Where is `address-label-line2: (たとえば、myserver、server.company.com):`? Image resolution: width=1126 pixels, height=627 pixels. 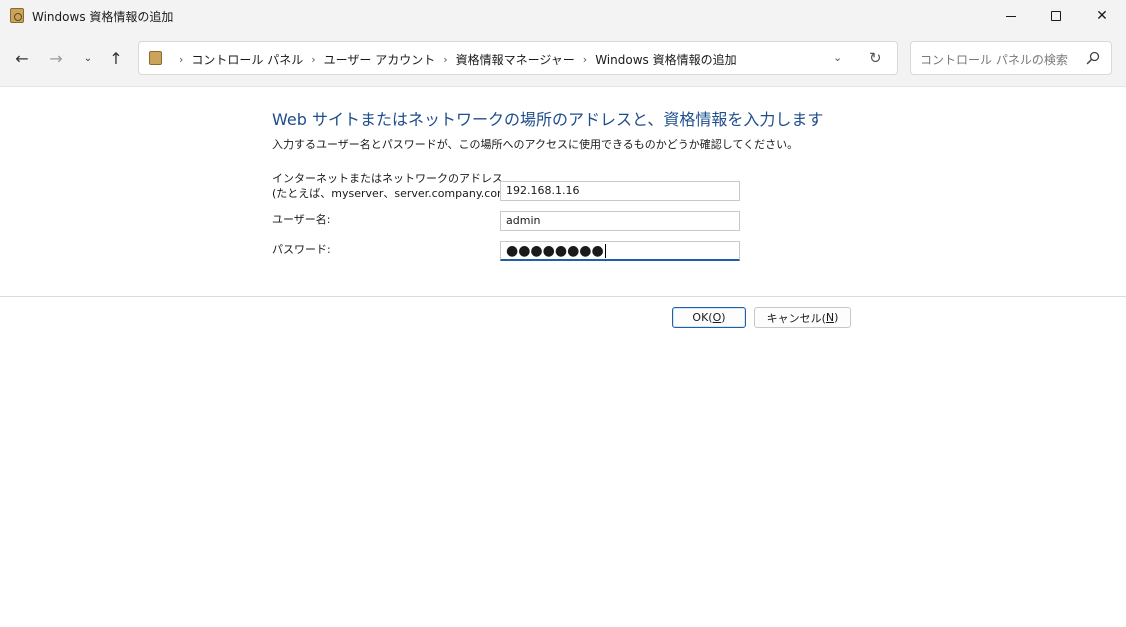 address-label-line2: (たとえば、myserver、server.company.com): is located at coordinates (394, 193).